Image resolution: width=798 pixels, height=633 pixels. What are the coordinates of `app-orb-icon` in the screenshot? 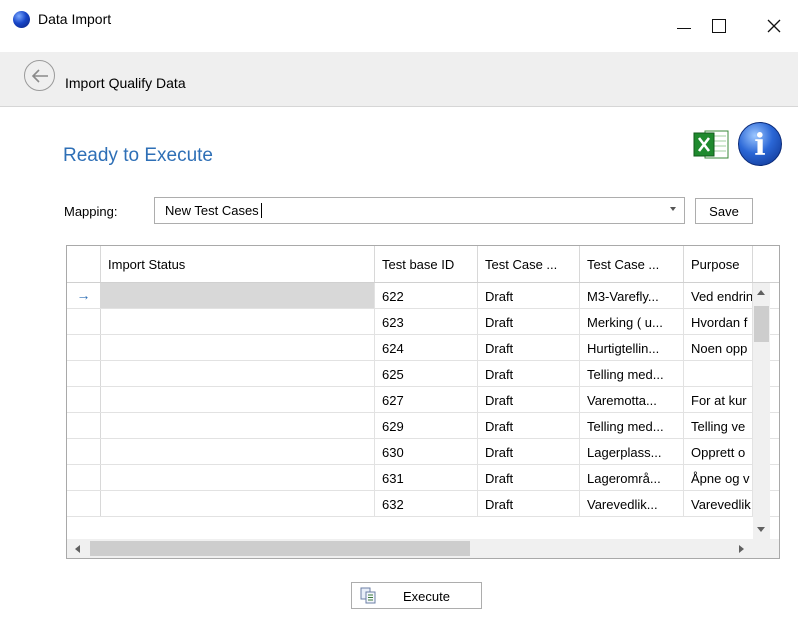 It's located at (21, 19).